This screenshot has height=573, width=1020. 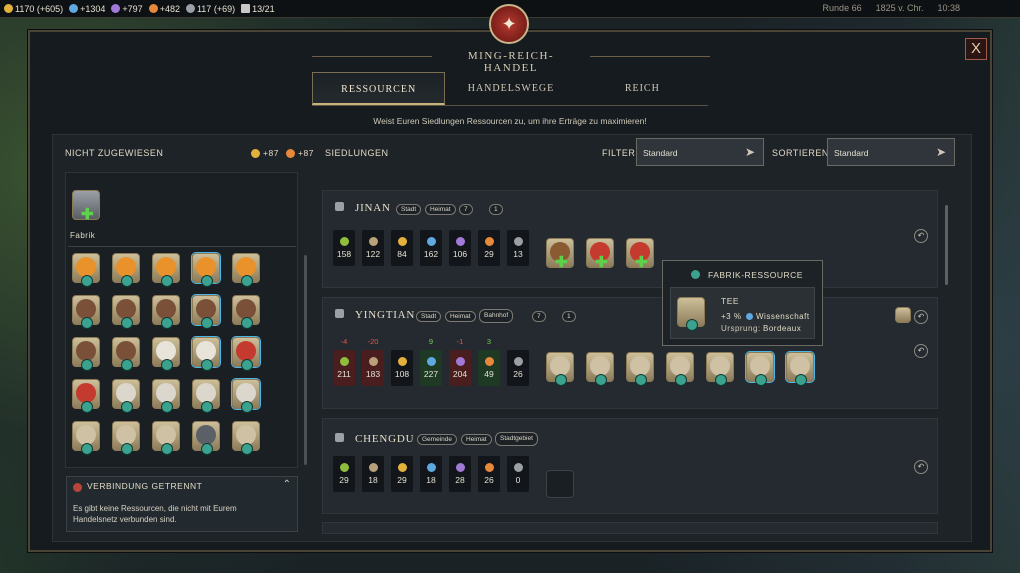 I want to click on city-name: YINGTIAN, so click(x=385, y=315).